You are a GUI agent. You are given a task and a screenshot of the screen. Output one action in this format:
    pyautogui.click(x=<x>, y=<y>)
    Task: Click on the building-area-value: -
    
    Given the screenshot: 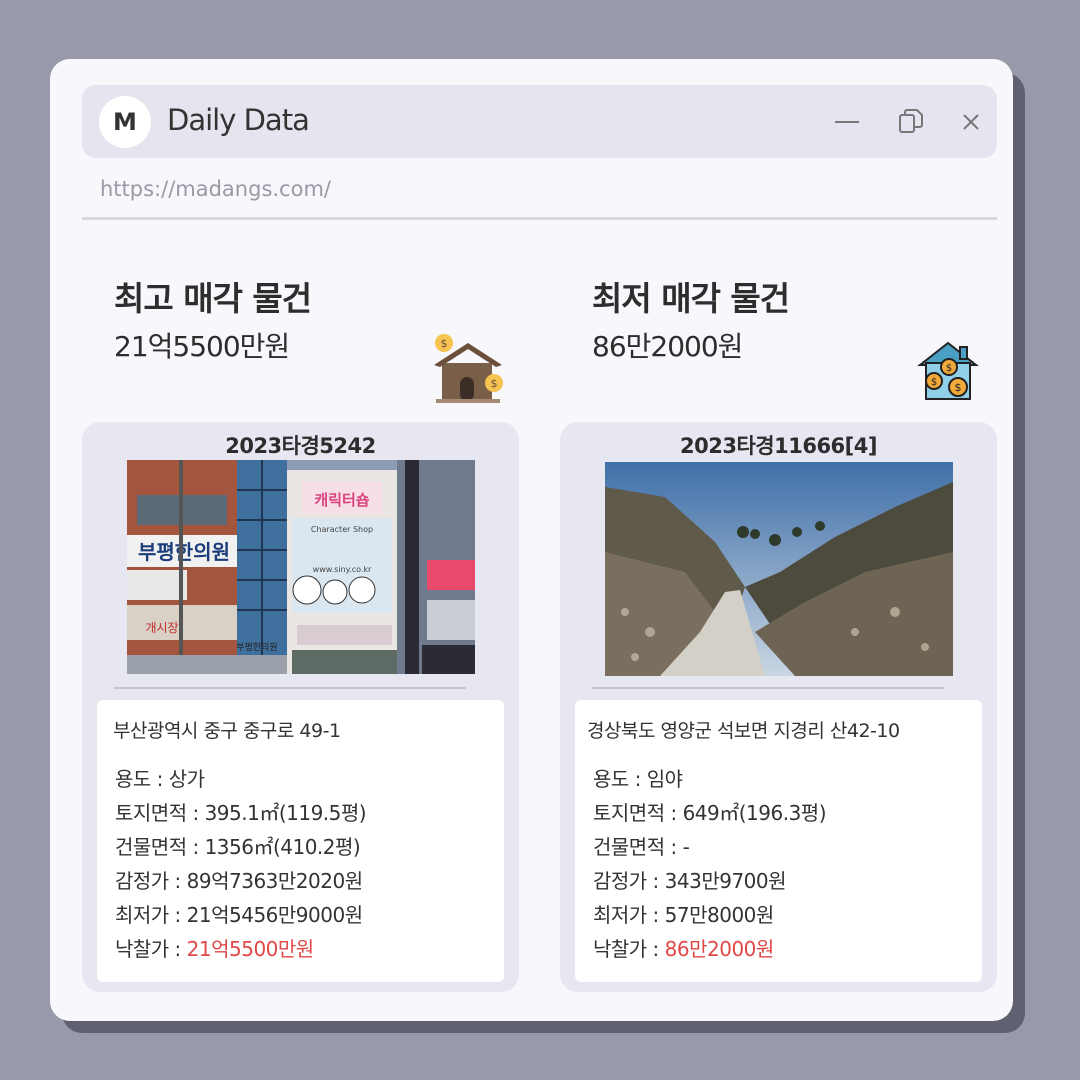 What is the action you would take?
    pyautogui.click(x=686, y=847)
    